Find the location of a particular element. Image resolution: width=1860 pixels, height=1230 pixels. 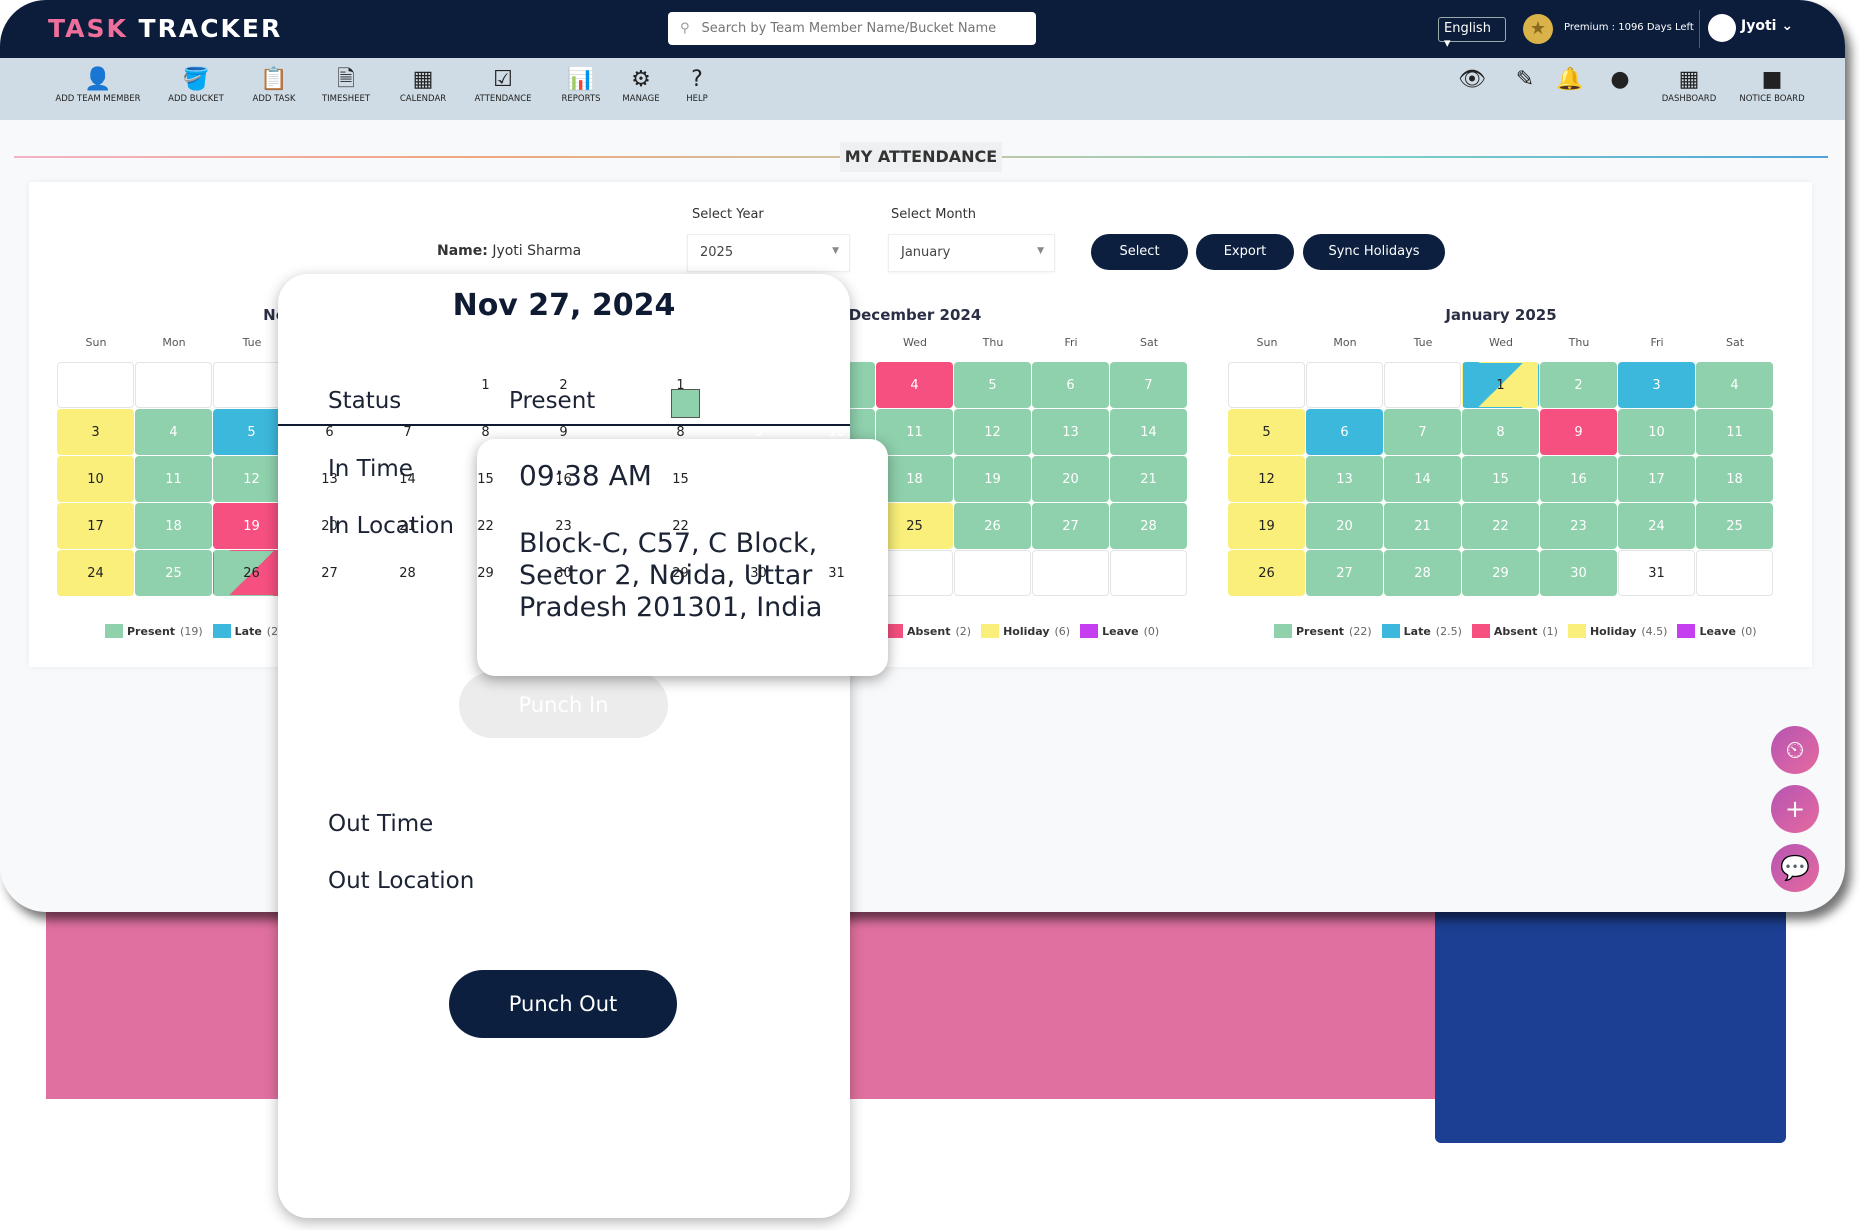

toolbar-add-task: 📋 ADD TASK is located at coordinates (274, 85).